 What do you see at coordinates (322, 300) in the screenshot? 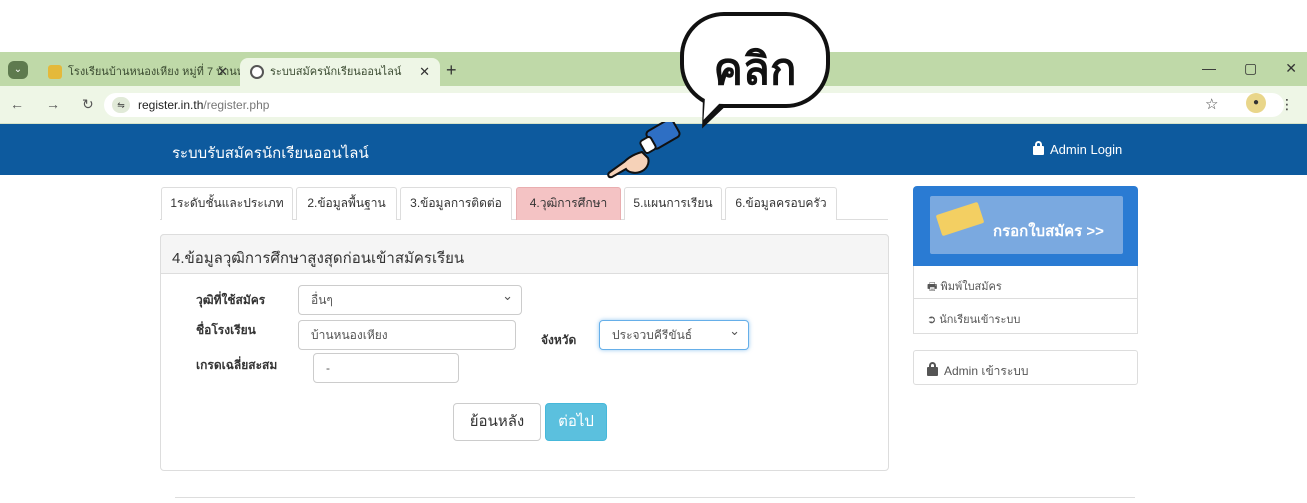
I see `qualification-value: อื่นๆ` at bounding box center [322, 300].